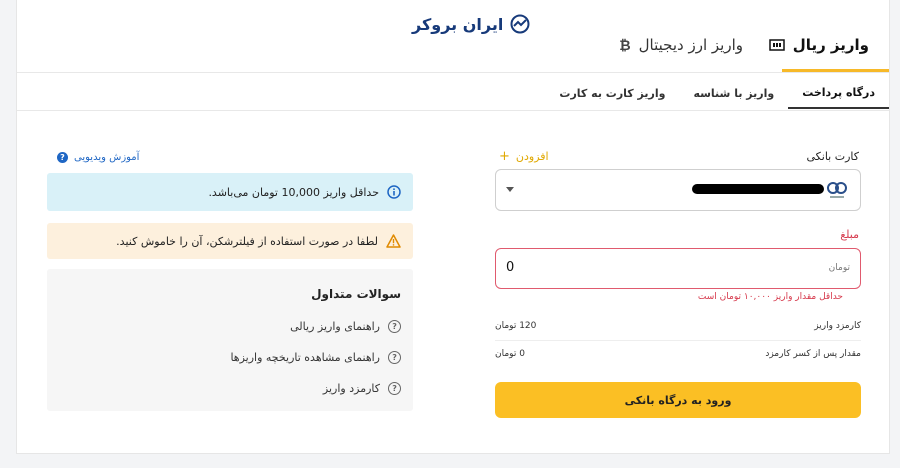 The image size is (900, 468). Describe the element at coordinates (516, 326) in the screenshot. I see `fee-value: 120 تومان` at that location.